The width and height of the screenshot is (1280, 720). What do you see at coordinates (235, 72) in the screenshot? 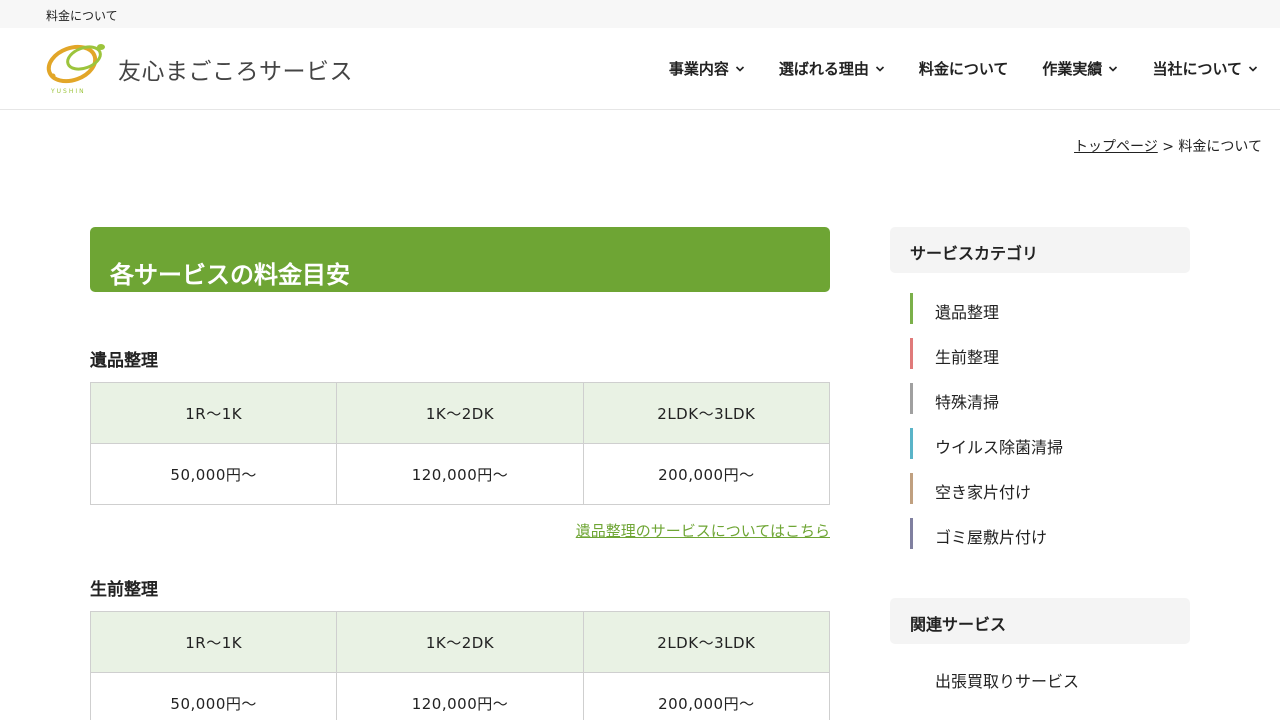
I see `logo-text: 友心まごころサービス` at bounding box center [235, 72].